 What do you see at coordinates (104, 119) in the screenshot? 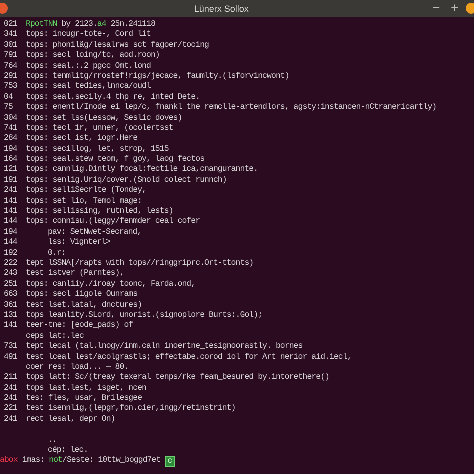
I see `terminal-text: tops: set lss(Lessow, Seslic doves)` at bounding box center [104, 119].